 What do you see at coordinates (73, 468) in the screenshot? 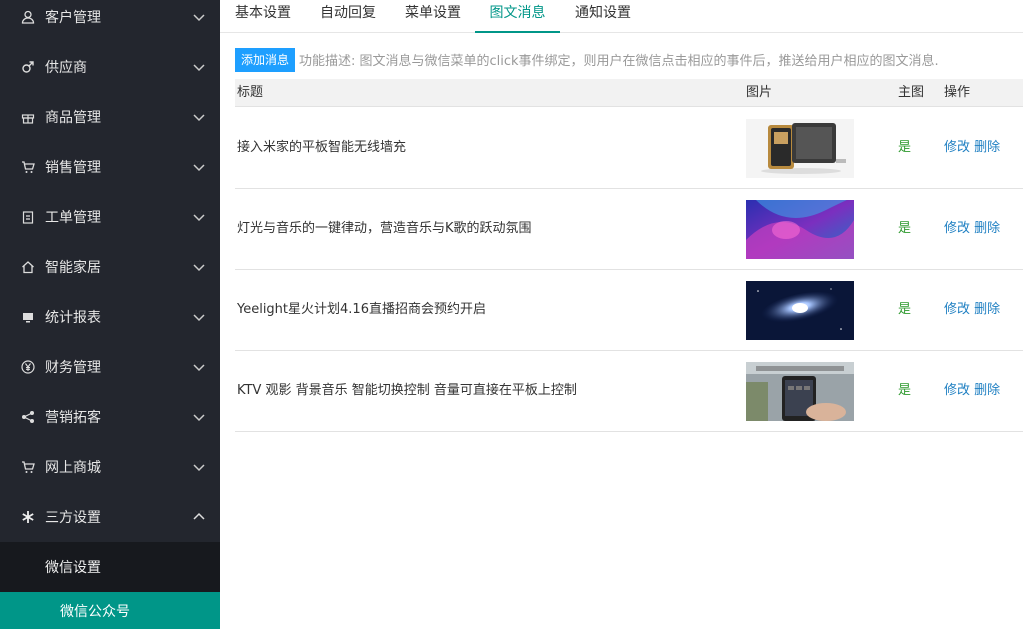
I see `sidebar-item-label: 网上商城` at bounding box center [73, 468].